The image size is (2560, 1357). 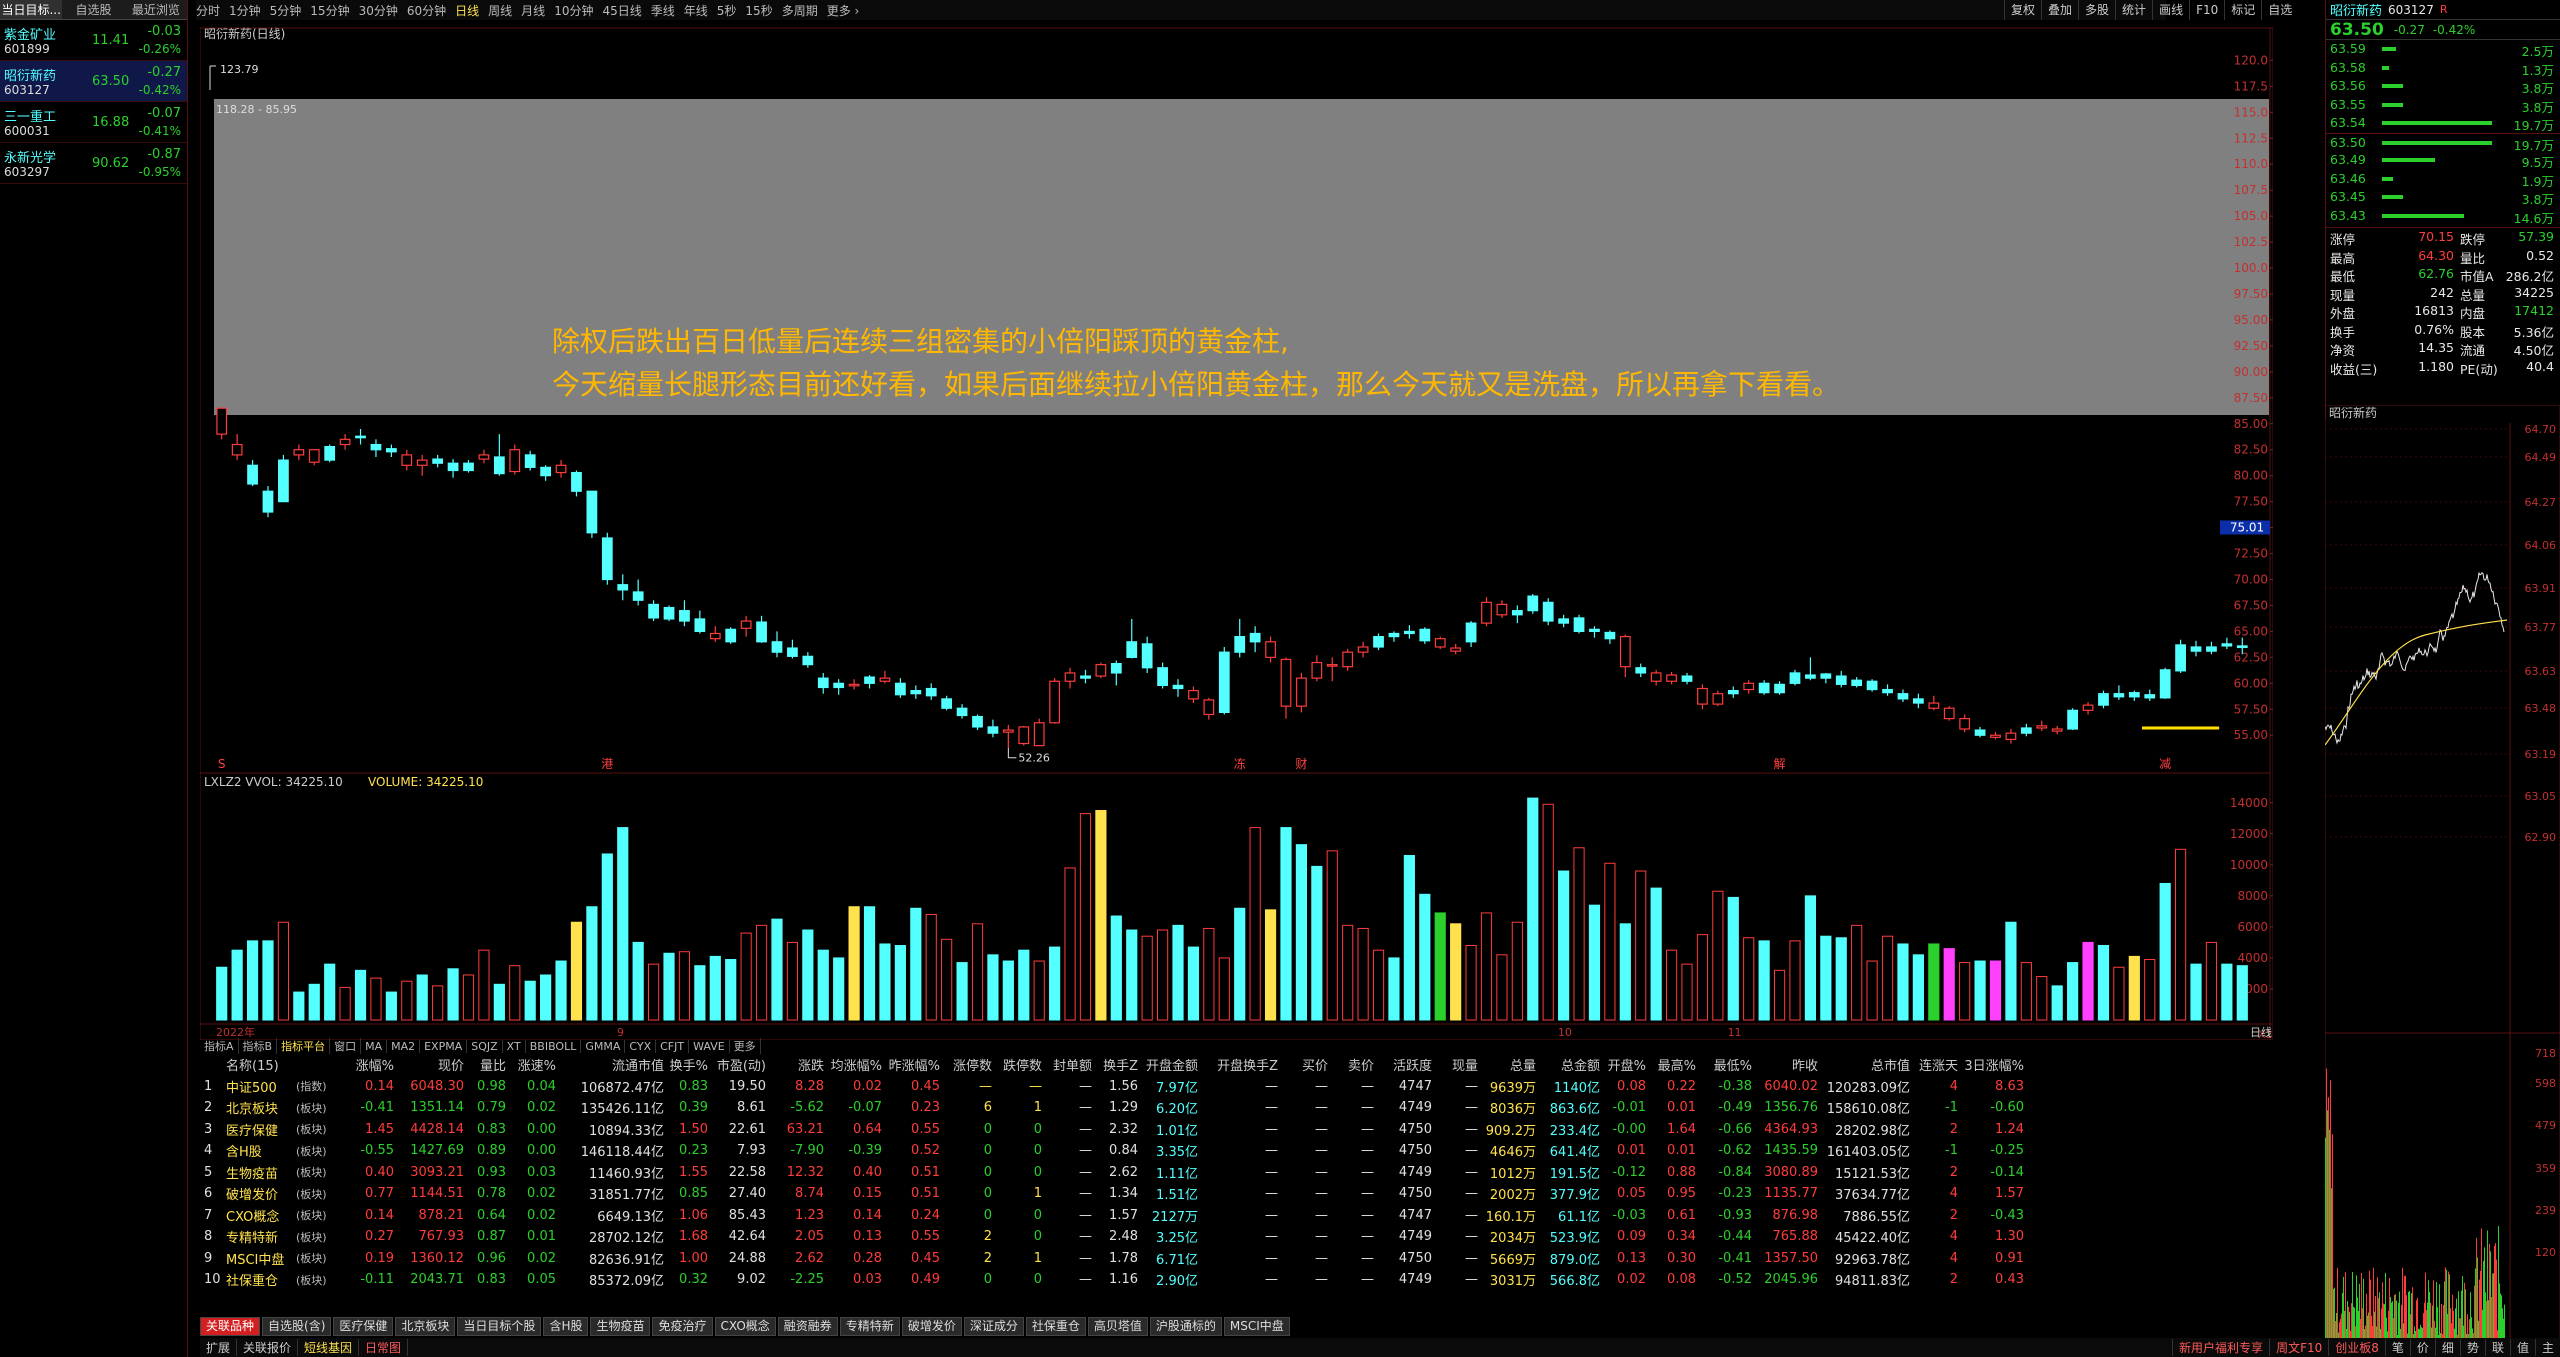 I want to click on column-header: 开盘换手Z, so click(x=1238, y=1064).